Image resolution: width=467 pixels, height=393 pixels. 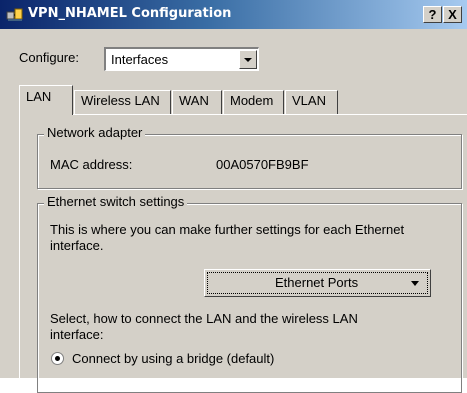 What do you see at coordinates (309, 100) in the screenshot?
I see `tab-vlan-label: VLAN` at bounding box center [309, 100].